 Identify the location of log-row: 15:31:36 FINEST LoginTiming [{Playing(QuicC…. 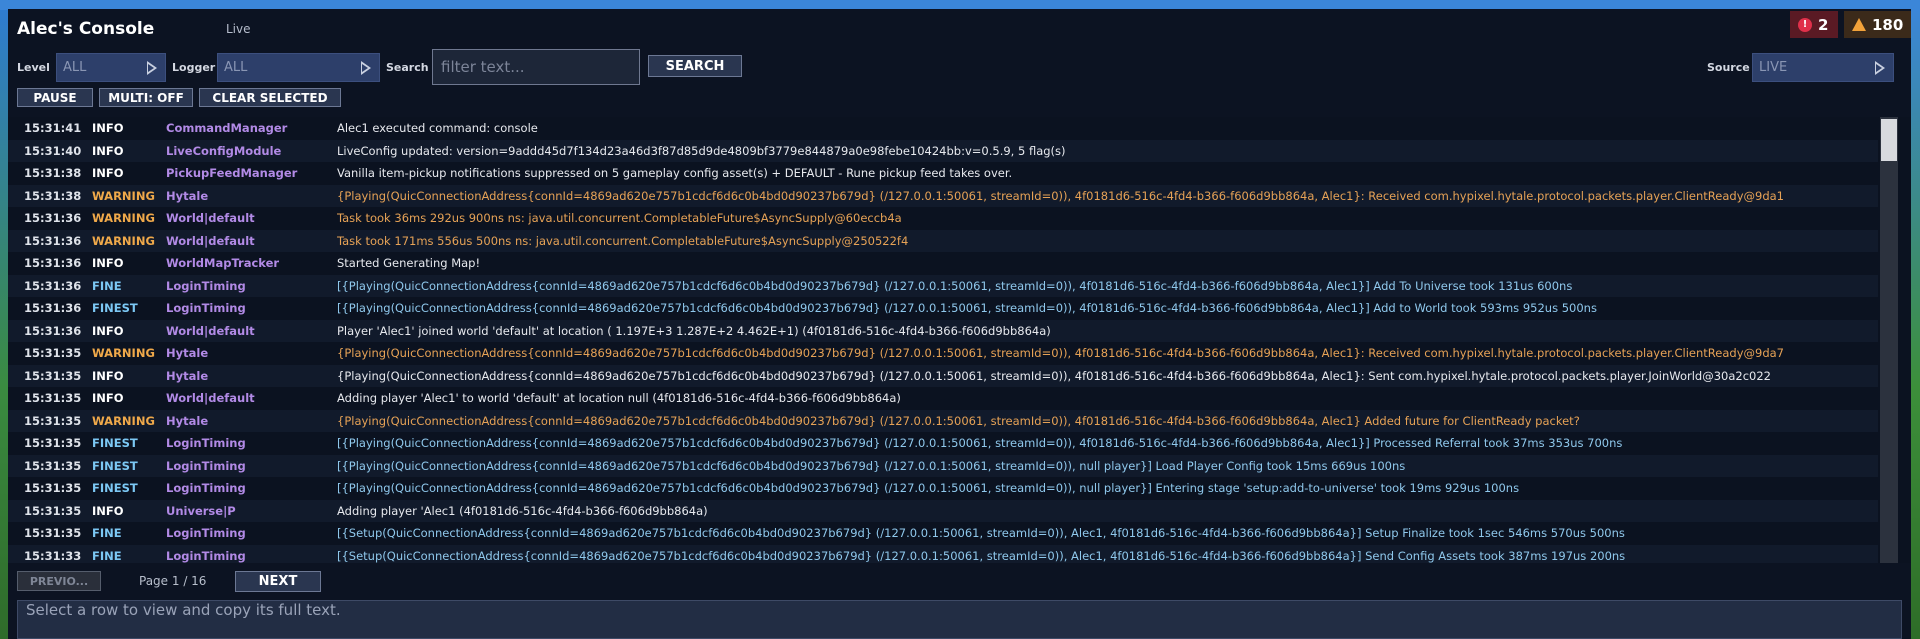
(943, 308).